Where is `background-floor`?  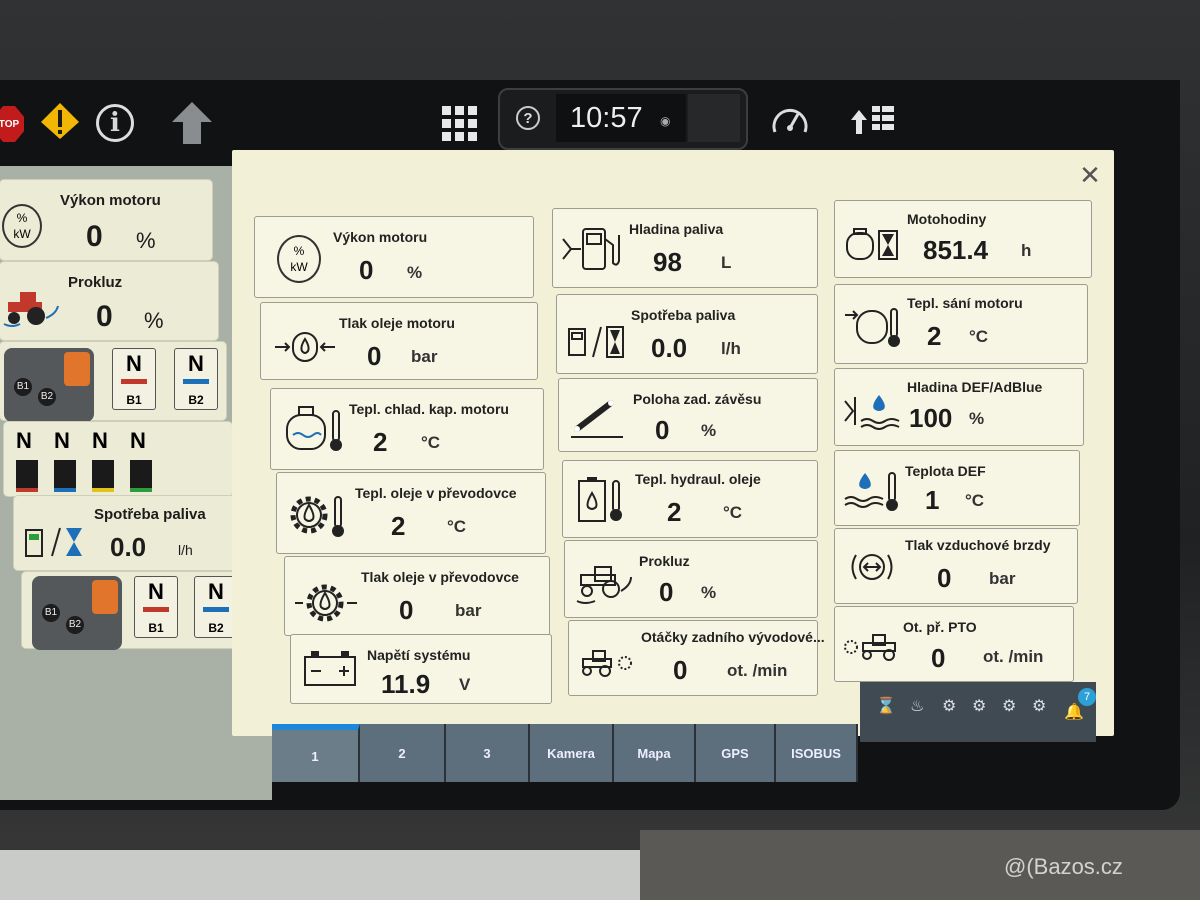 background-floor is located at coordinates (320, 875).